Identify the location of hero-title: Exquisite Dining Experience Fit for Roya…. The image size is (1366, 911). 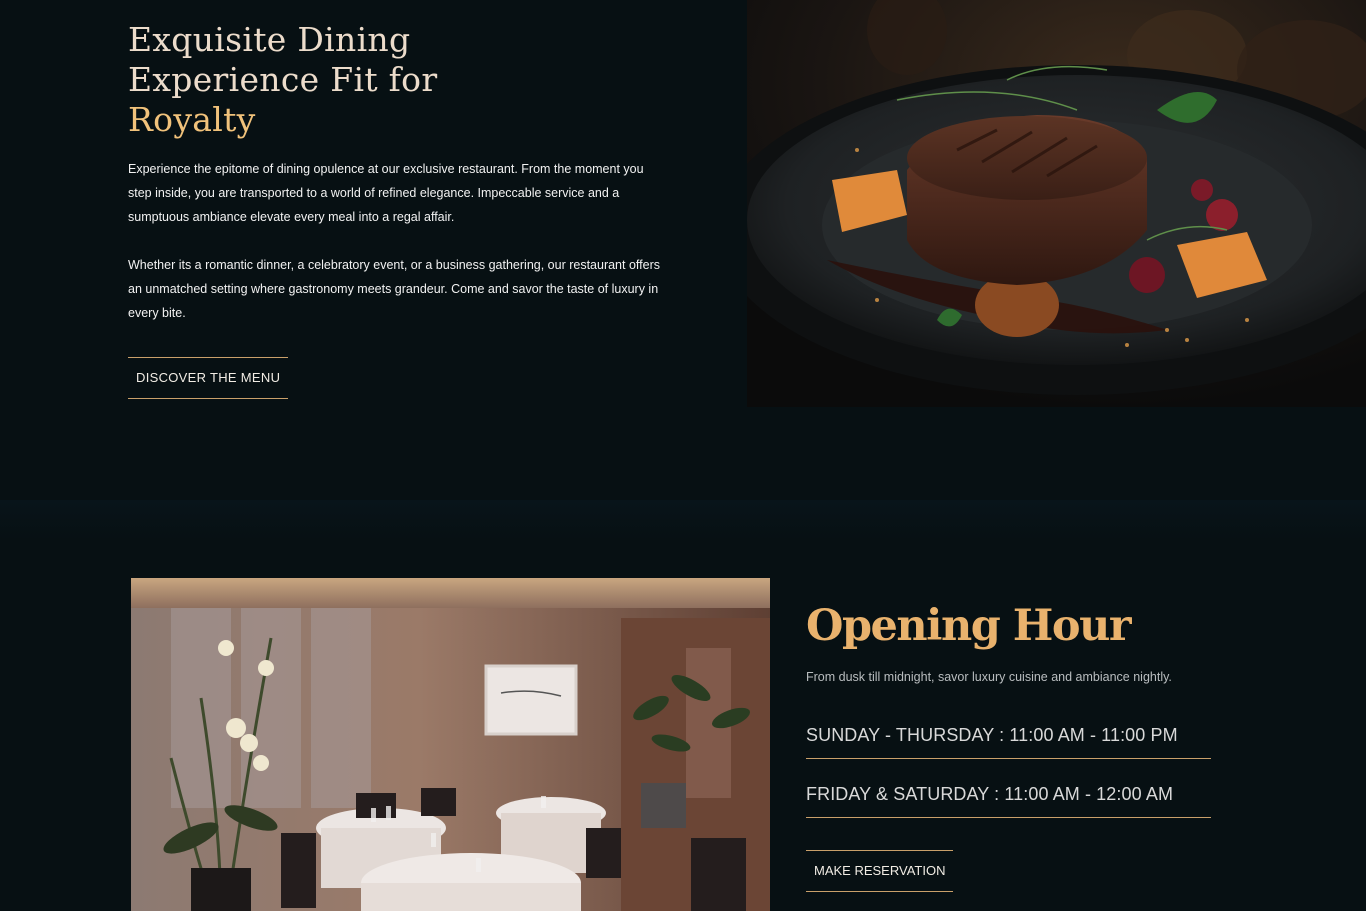
(398, 80).